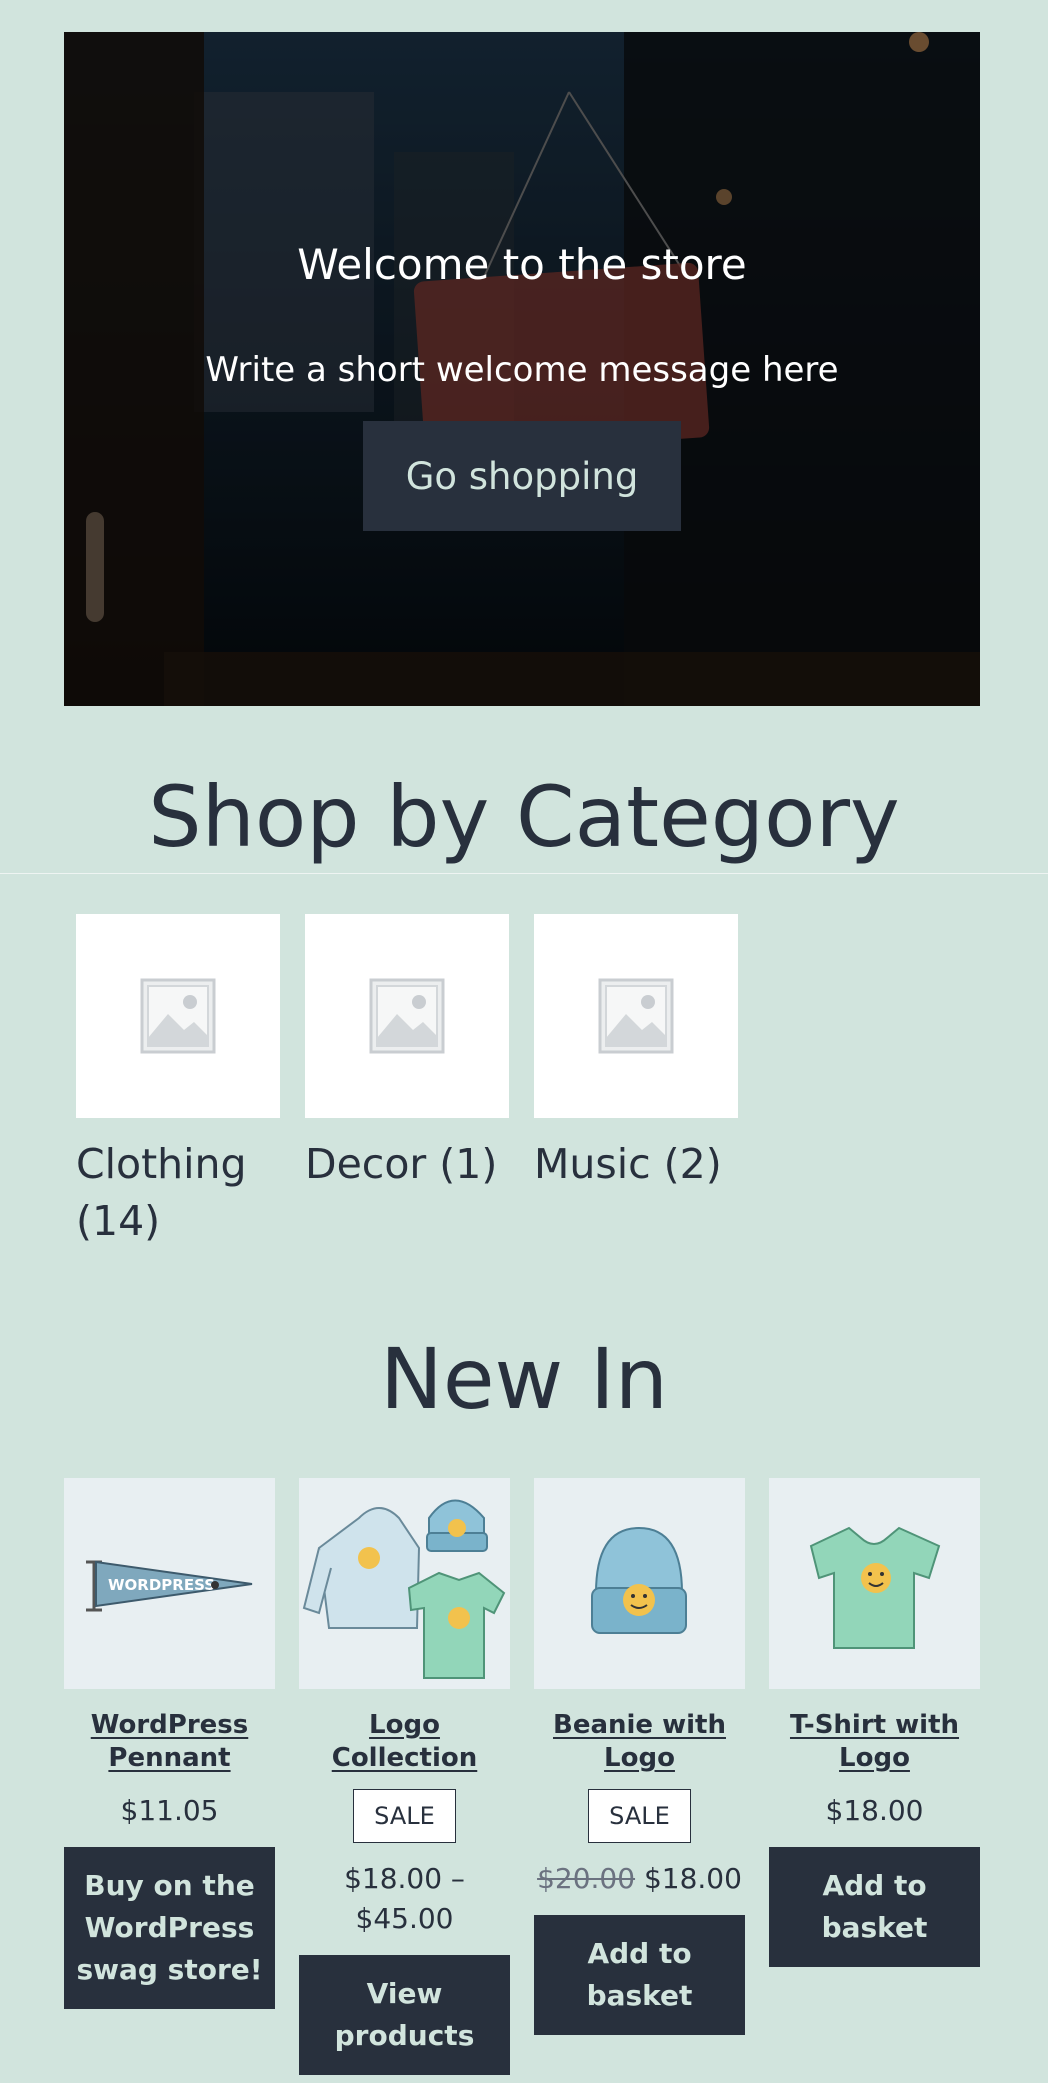  Describe the element at coordinates (524, 1379) in the screenshot. I see `new-in-heading: New In` at that location.